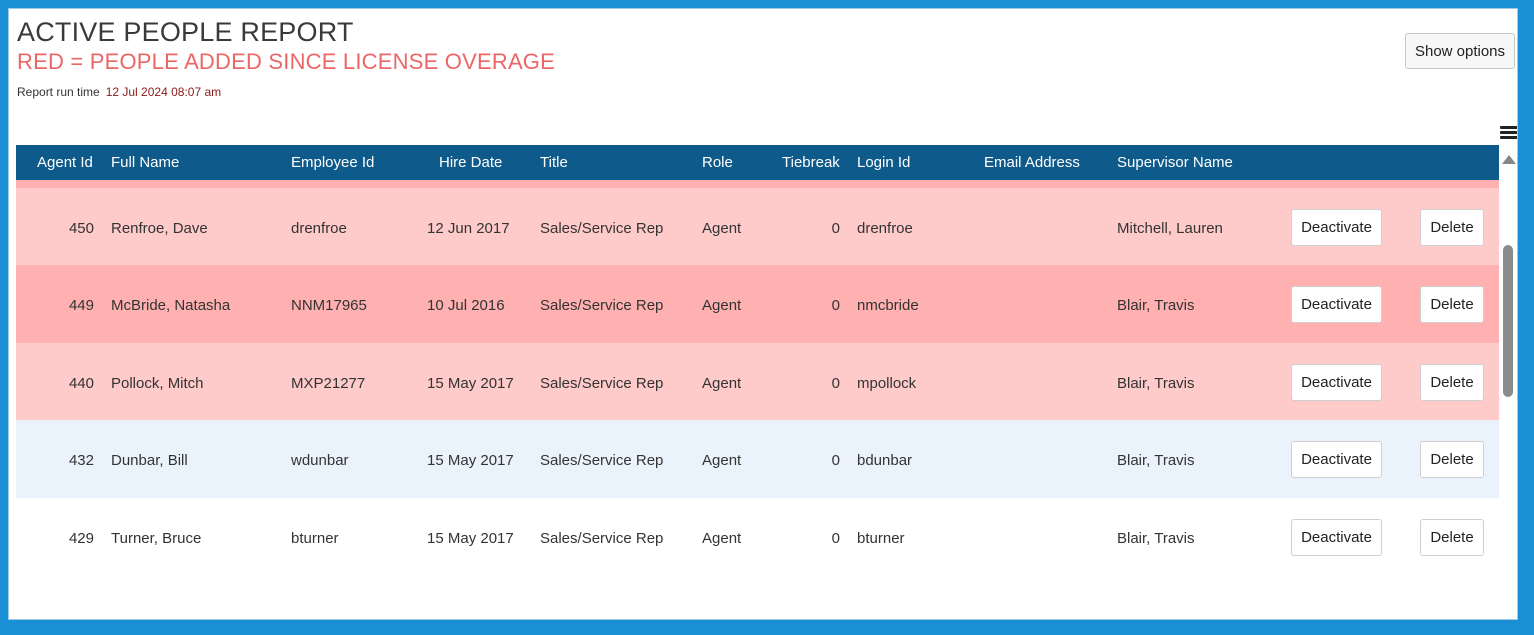  Describe the element at coordinates (185, 32) in the screenshot. I see `page-title: ACTIVE PEOPLE REPORT` at that location.